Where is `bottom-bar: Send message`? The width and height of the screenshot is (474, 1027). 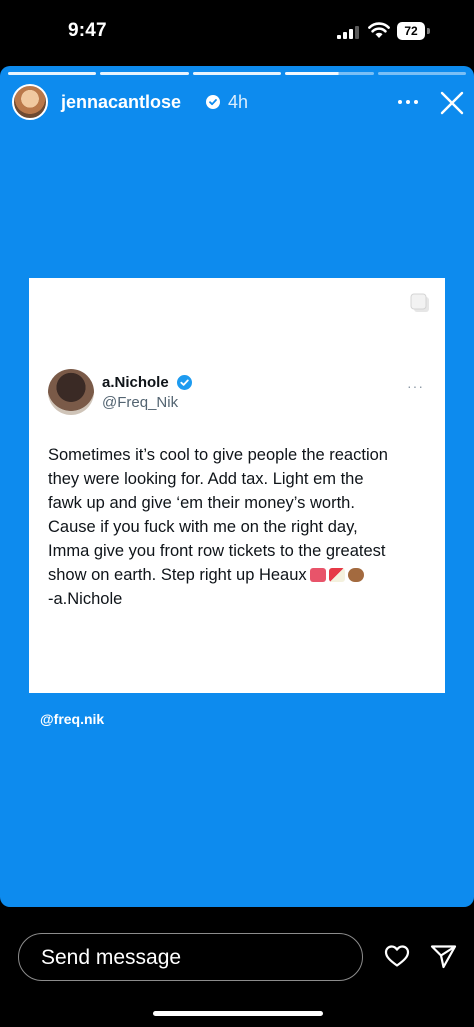 bottom-bar: Send message is located at coordinates (237, 967).